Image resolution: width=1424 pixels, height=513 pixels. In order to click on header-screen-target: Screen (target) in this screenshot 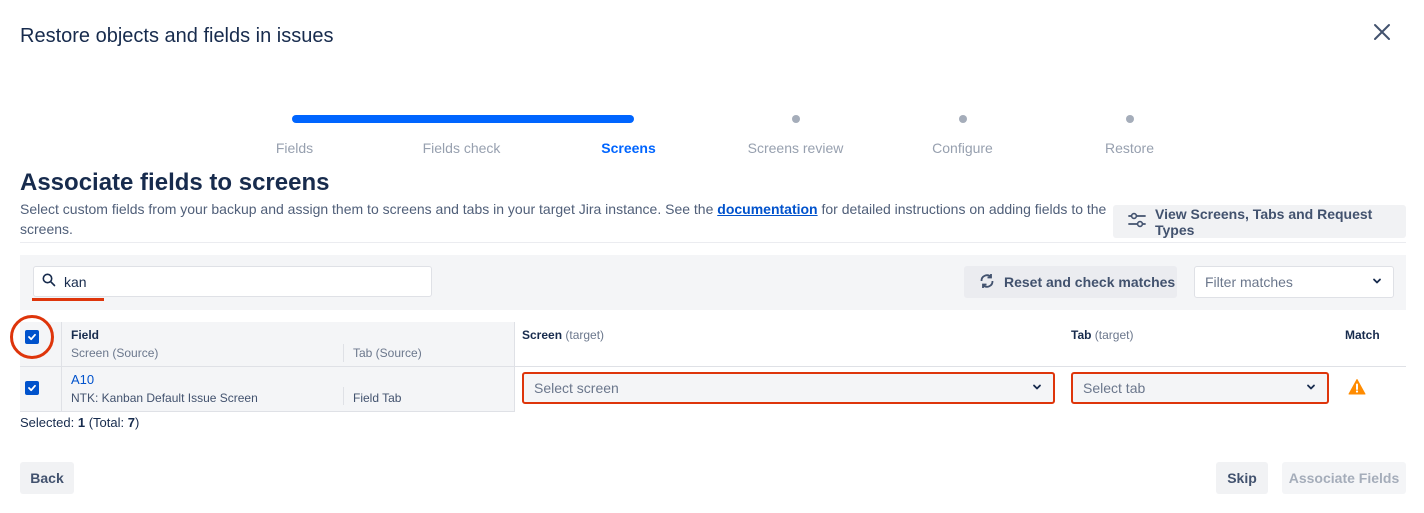, I will do `click(563, 335)`.